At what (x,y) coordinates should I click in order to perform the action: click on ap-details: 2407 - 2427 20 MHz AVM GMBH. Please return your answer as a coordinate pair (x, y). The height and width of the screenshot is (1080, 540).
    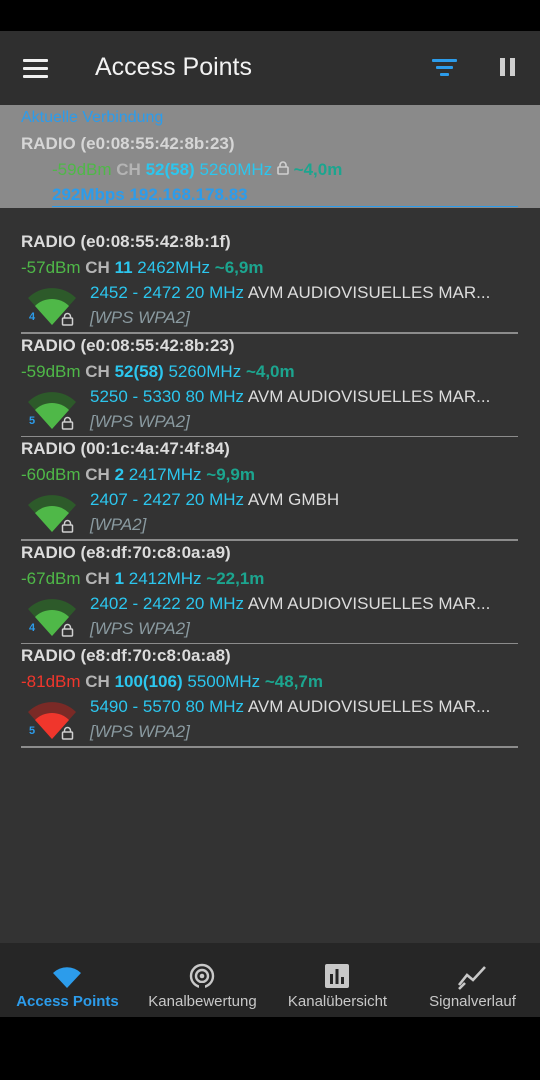
    Looking at the image, I should click on (305, 500).